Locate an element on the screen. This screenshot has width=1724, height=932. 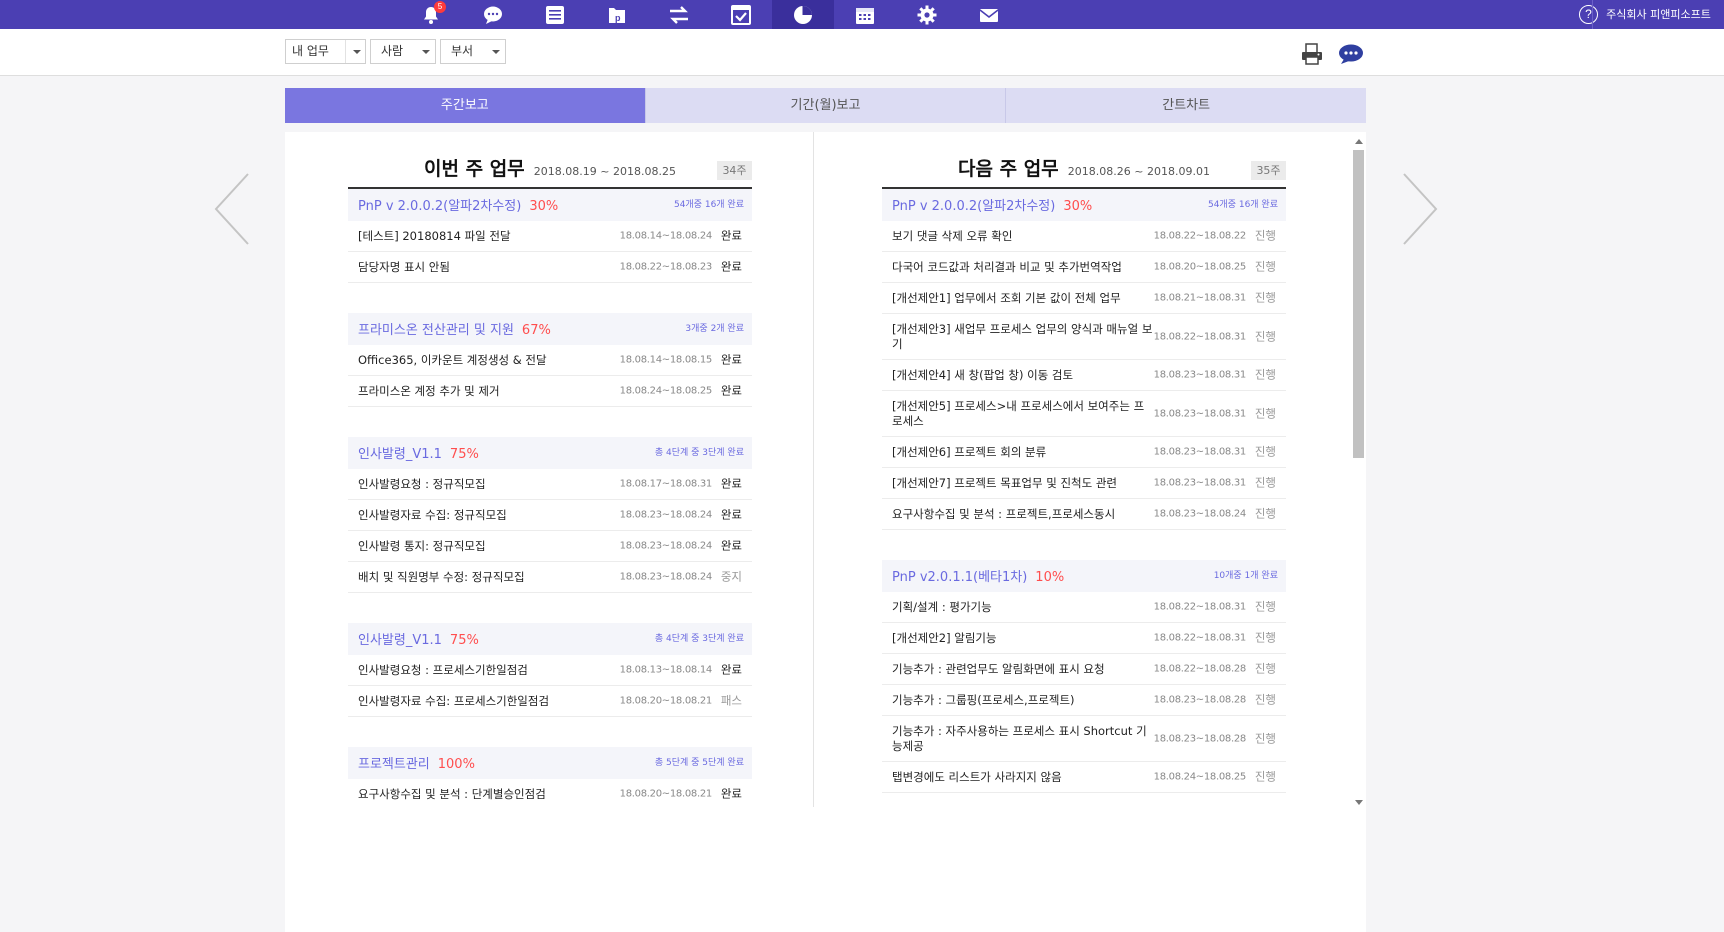
project-name: 프로젝트관리 is located at coordinates (394, 764).